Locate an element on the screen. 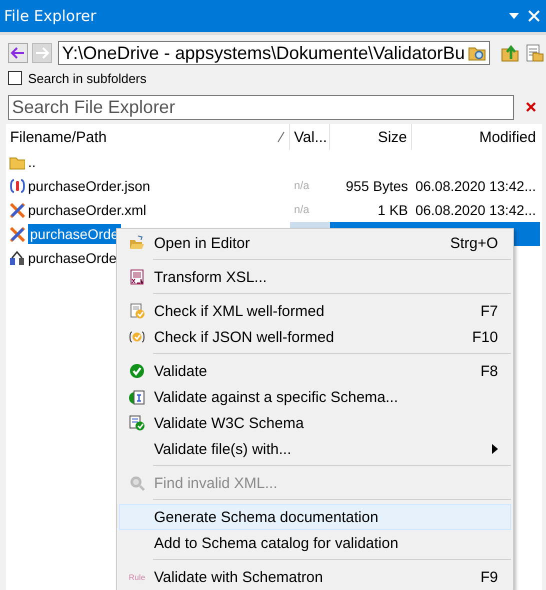  shortcut-text: F9 is located at coordinates (489, 577).